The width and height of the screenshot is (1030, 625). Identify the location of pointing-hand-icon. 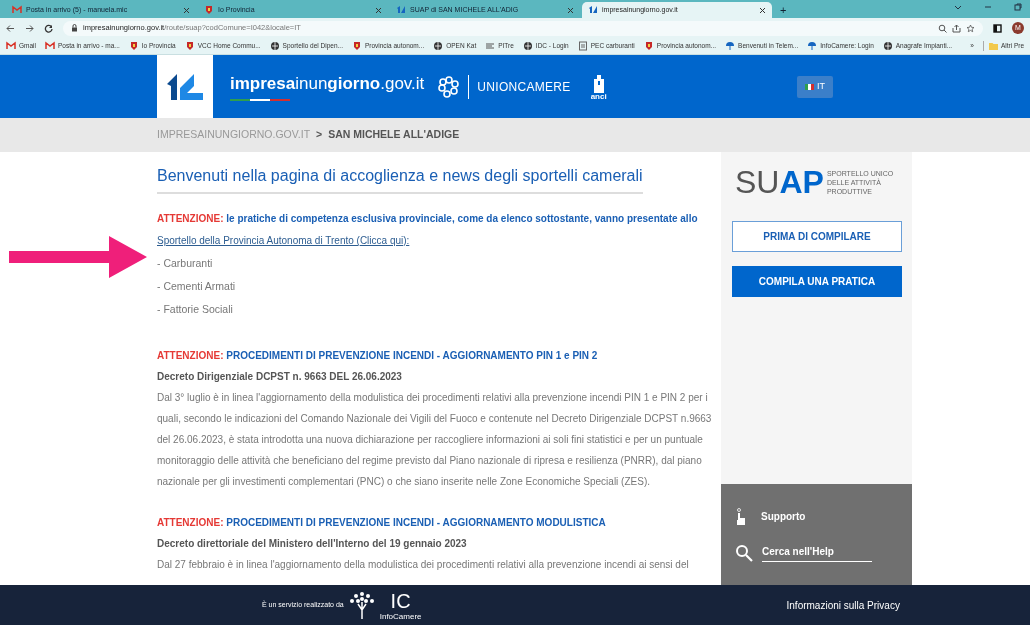
(741, 516).